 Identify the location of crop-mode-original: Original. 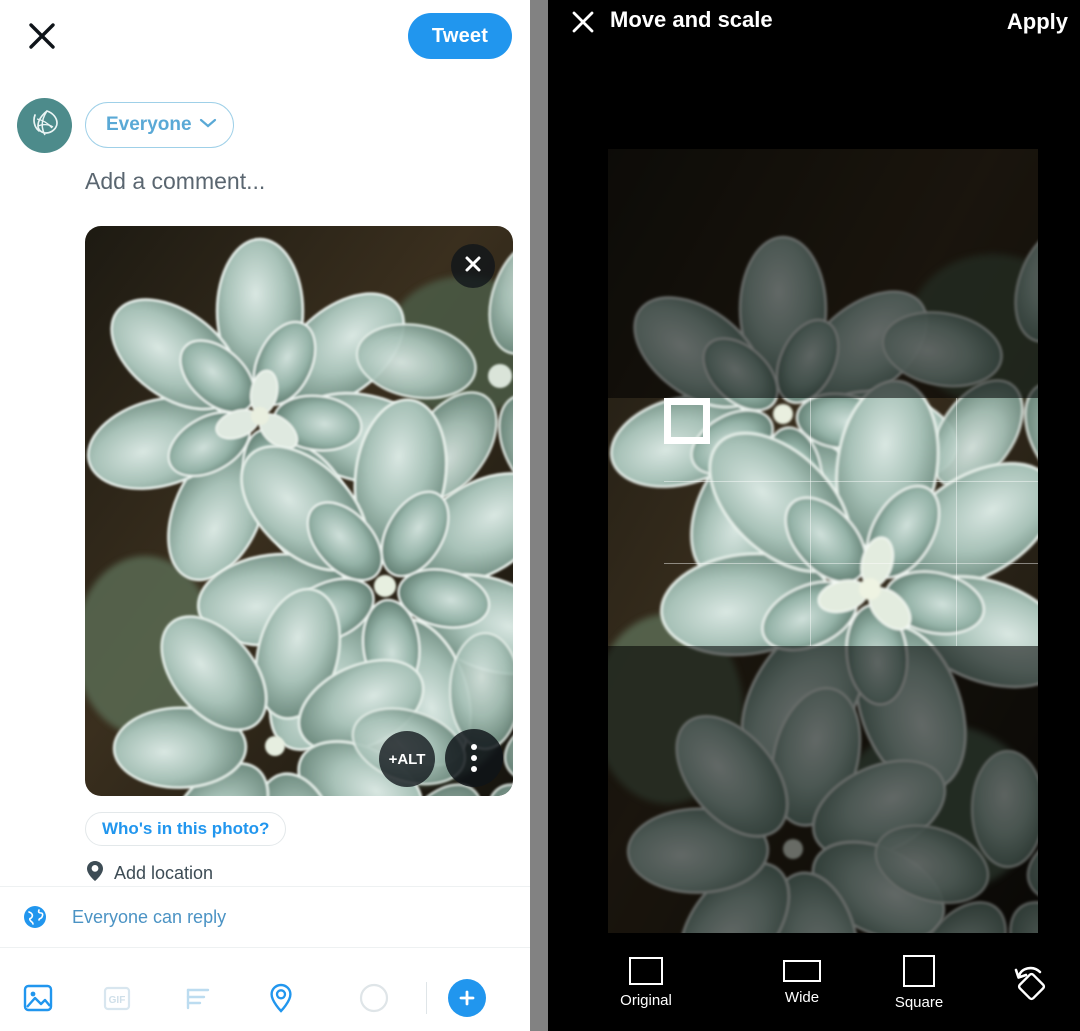
(646, 983).